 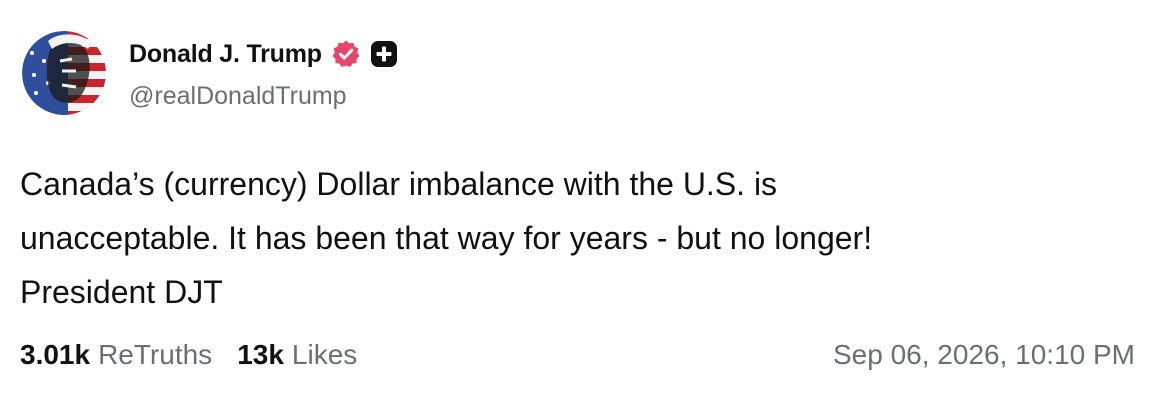 I want to click on author-row: Donald J. Trump, so click(x=263, y=54).